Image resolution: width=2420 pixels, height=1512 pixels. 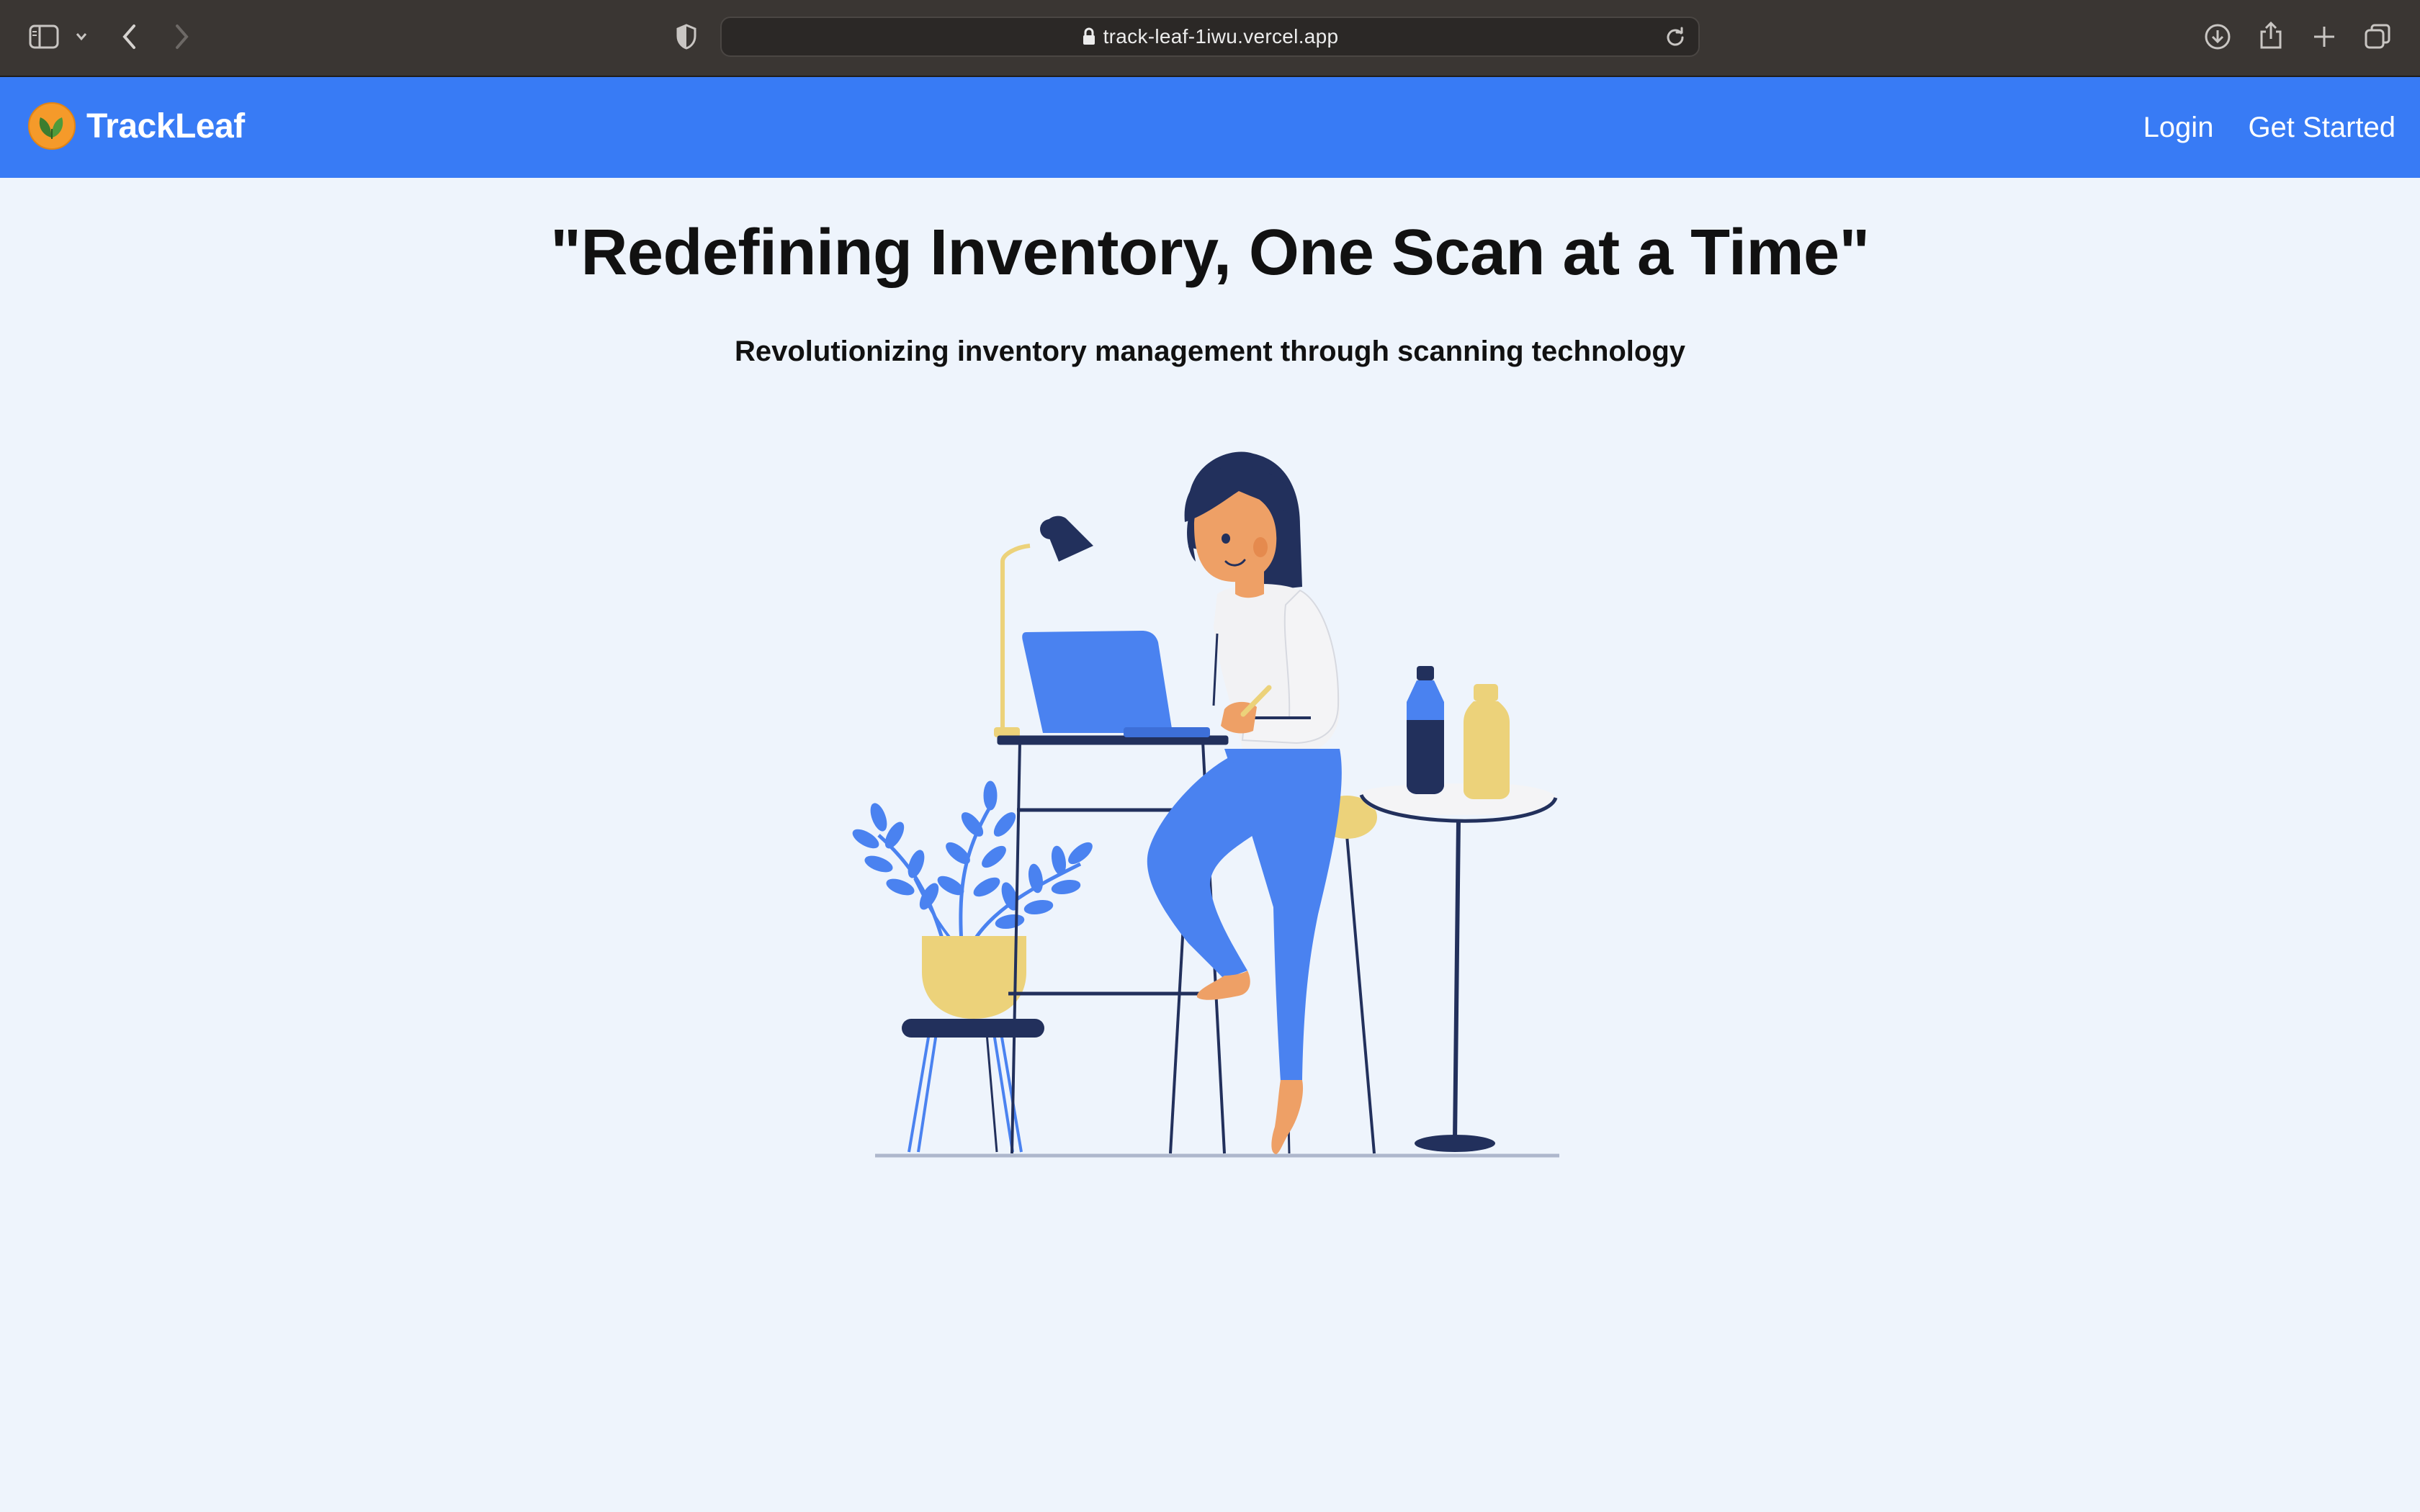 What do you see at coordinates (1458, 732) in the screenshot?
I see `bottles` at bounding box center [1458, 732].